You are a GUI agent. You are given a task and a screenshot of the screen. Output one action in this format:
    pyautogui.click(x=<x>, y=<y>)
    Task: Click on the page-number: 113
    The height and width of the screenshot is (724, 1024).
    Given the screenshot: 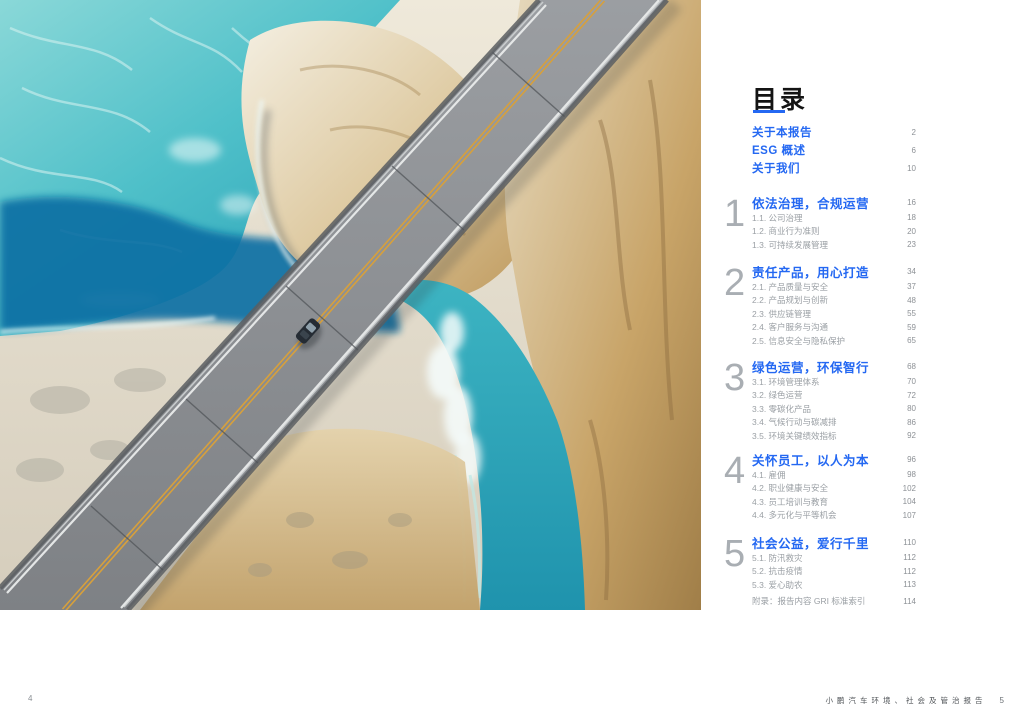 What is the action you would take?
    pyautogui.click(x=909, y=585)
    